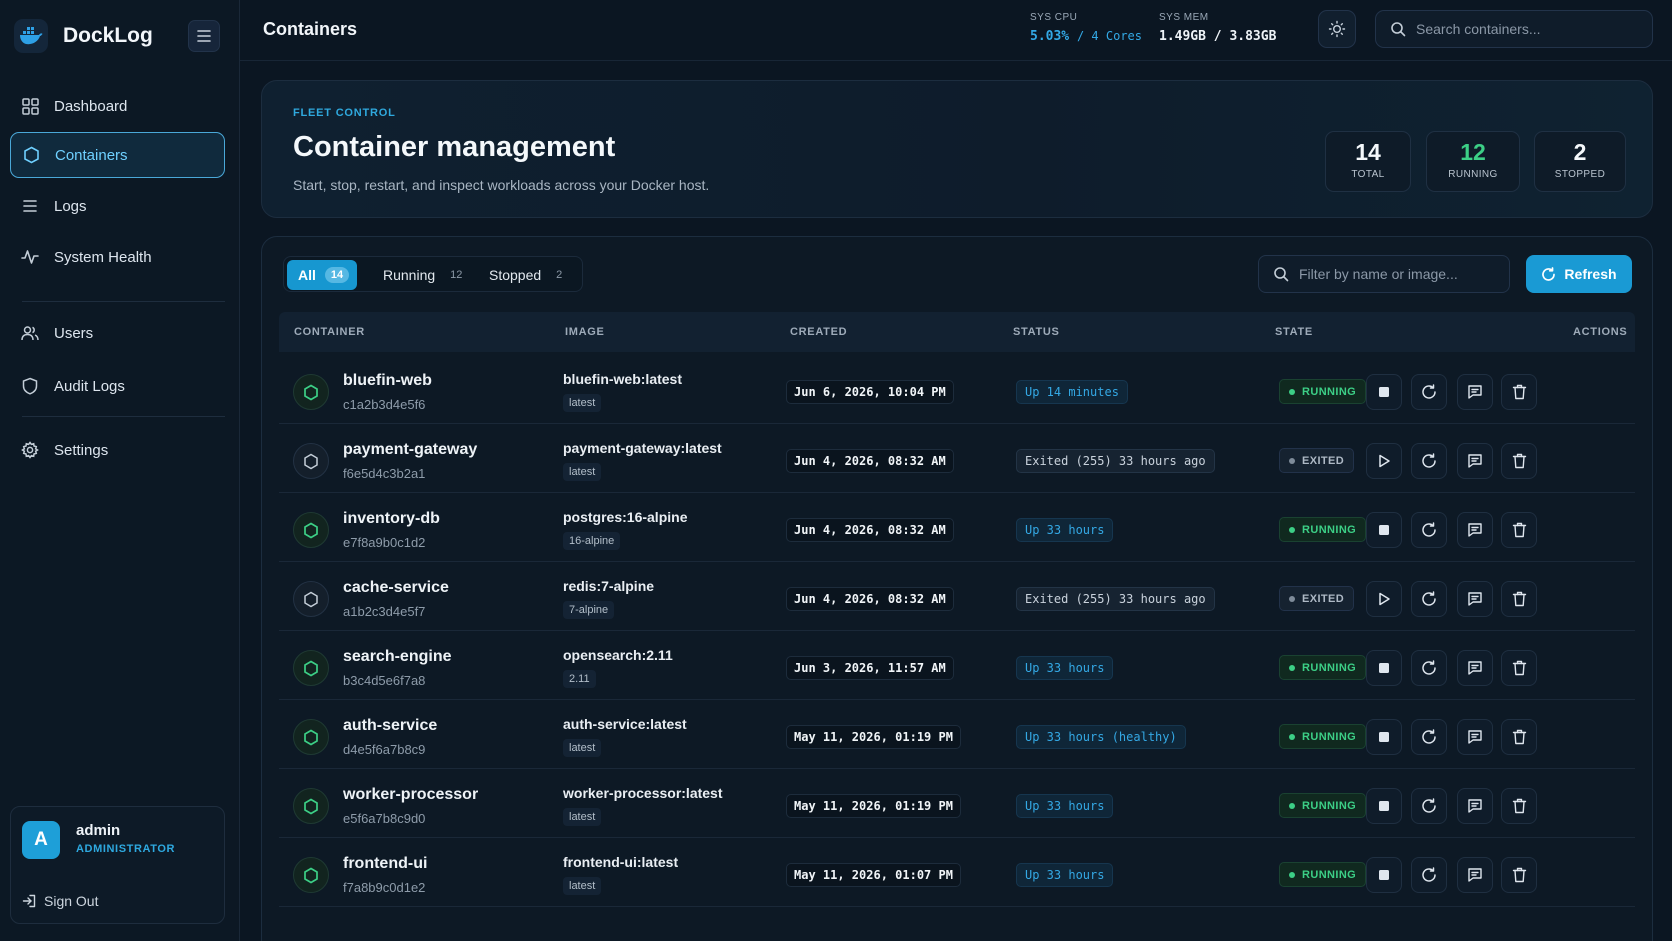 The image size is (1672, 941). What do you see at coordinates (1337, 29) in the screenshot?
I see `theme-toggle-button` at bounding box center [1337, 29].